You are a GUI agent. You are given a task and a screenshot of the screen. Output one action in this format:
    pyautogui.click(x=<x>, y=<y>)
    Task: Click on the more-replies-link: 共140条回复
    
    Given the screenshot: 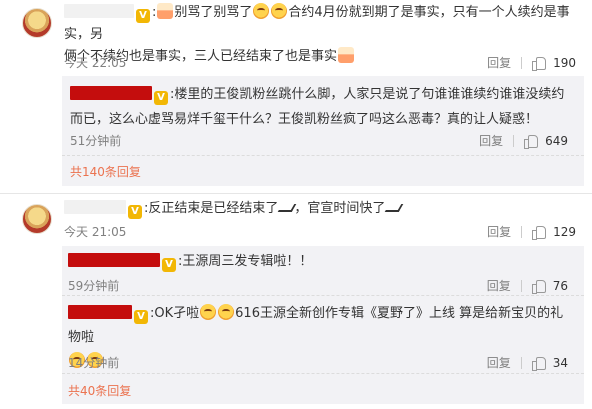 What is the action you would take?
    pyautogui.click(x=105, y=171)
    